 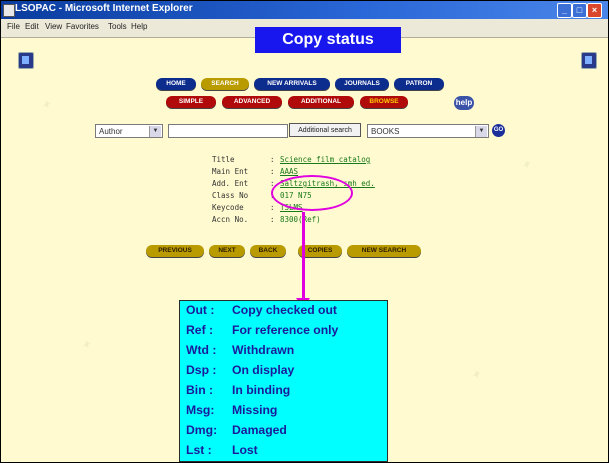 What do you see at coordinates (26, 60) in the screenshot?
I see `library-logo-icon-left` at bounding box center [26, 60].